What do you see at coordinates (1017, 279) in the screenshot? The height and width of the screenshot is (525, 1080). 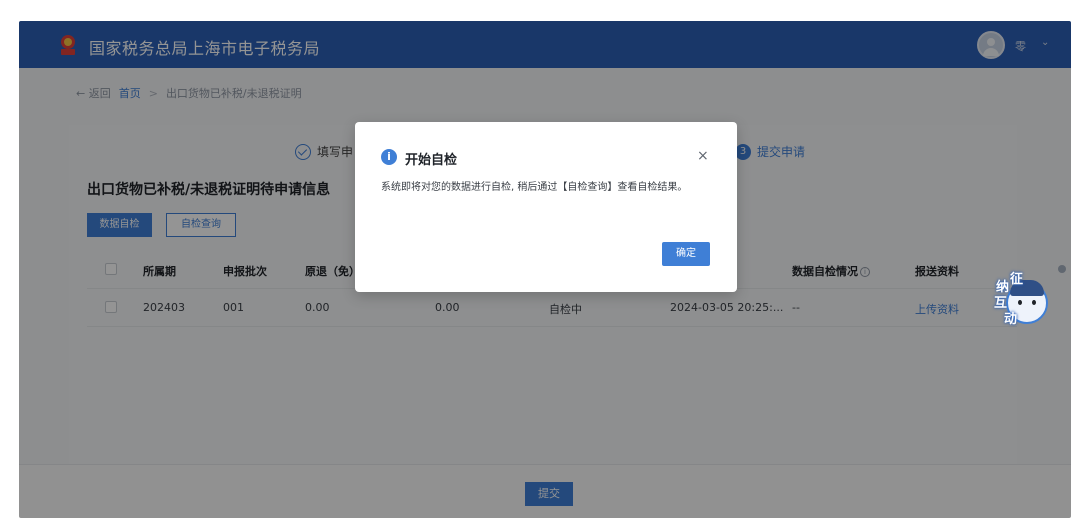 I see `assistant-char: 征` at bounding box center [1017, 279].